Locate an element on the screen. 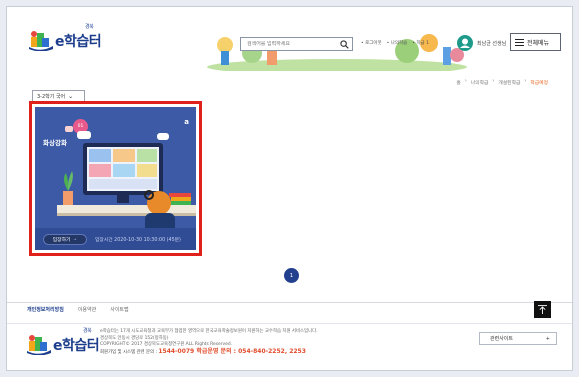 This screenshot has height=377, width=579. footer-links: 개인정보처리방침 이용약관 사이트맵 is located at coordinates (78, 309).